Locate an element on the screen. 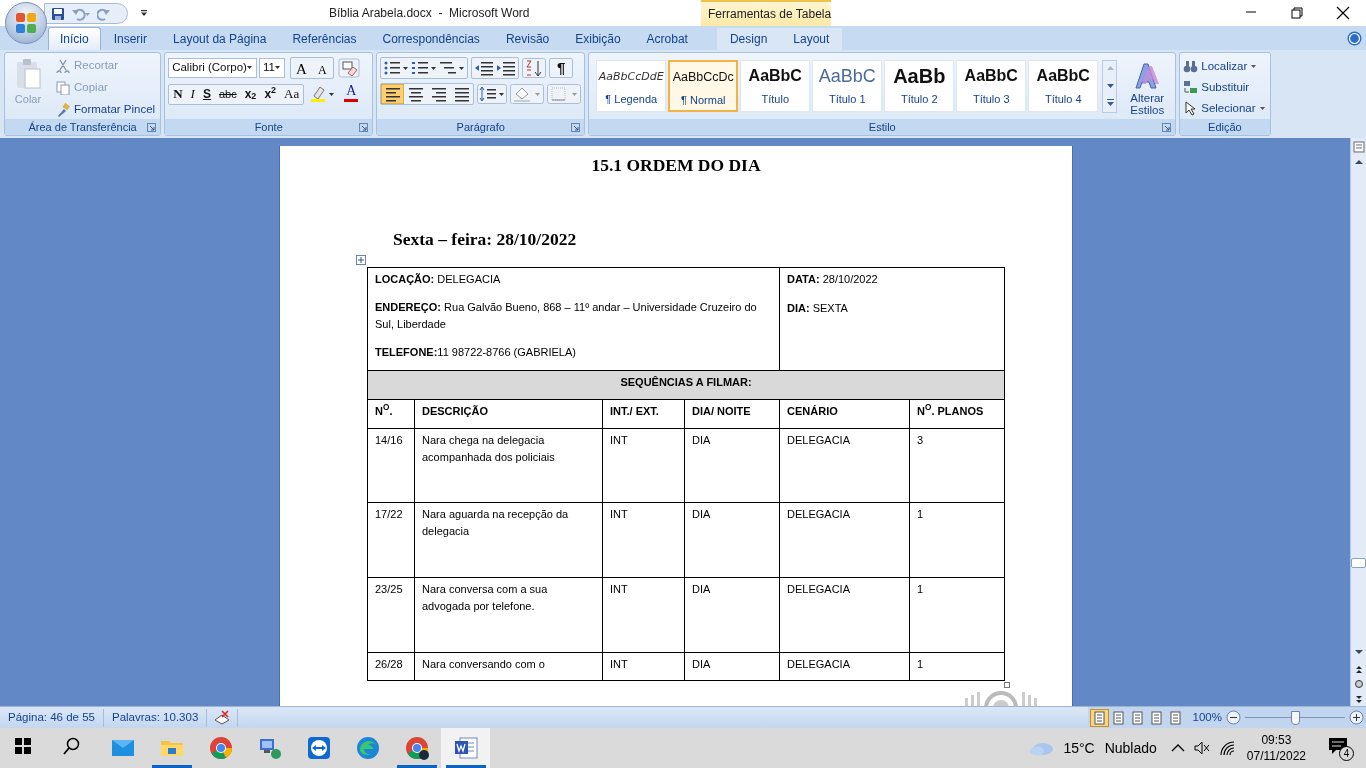 Image resolution: width=1366 pixels, height=768 pixels. show-formatting-button: ¶ is located at coordinates (561, 68).